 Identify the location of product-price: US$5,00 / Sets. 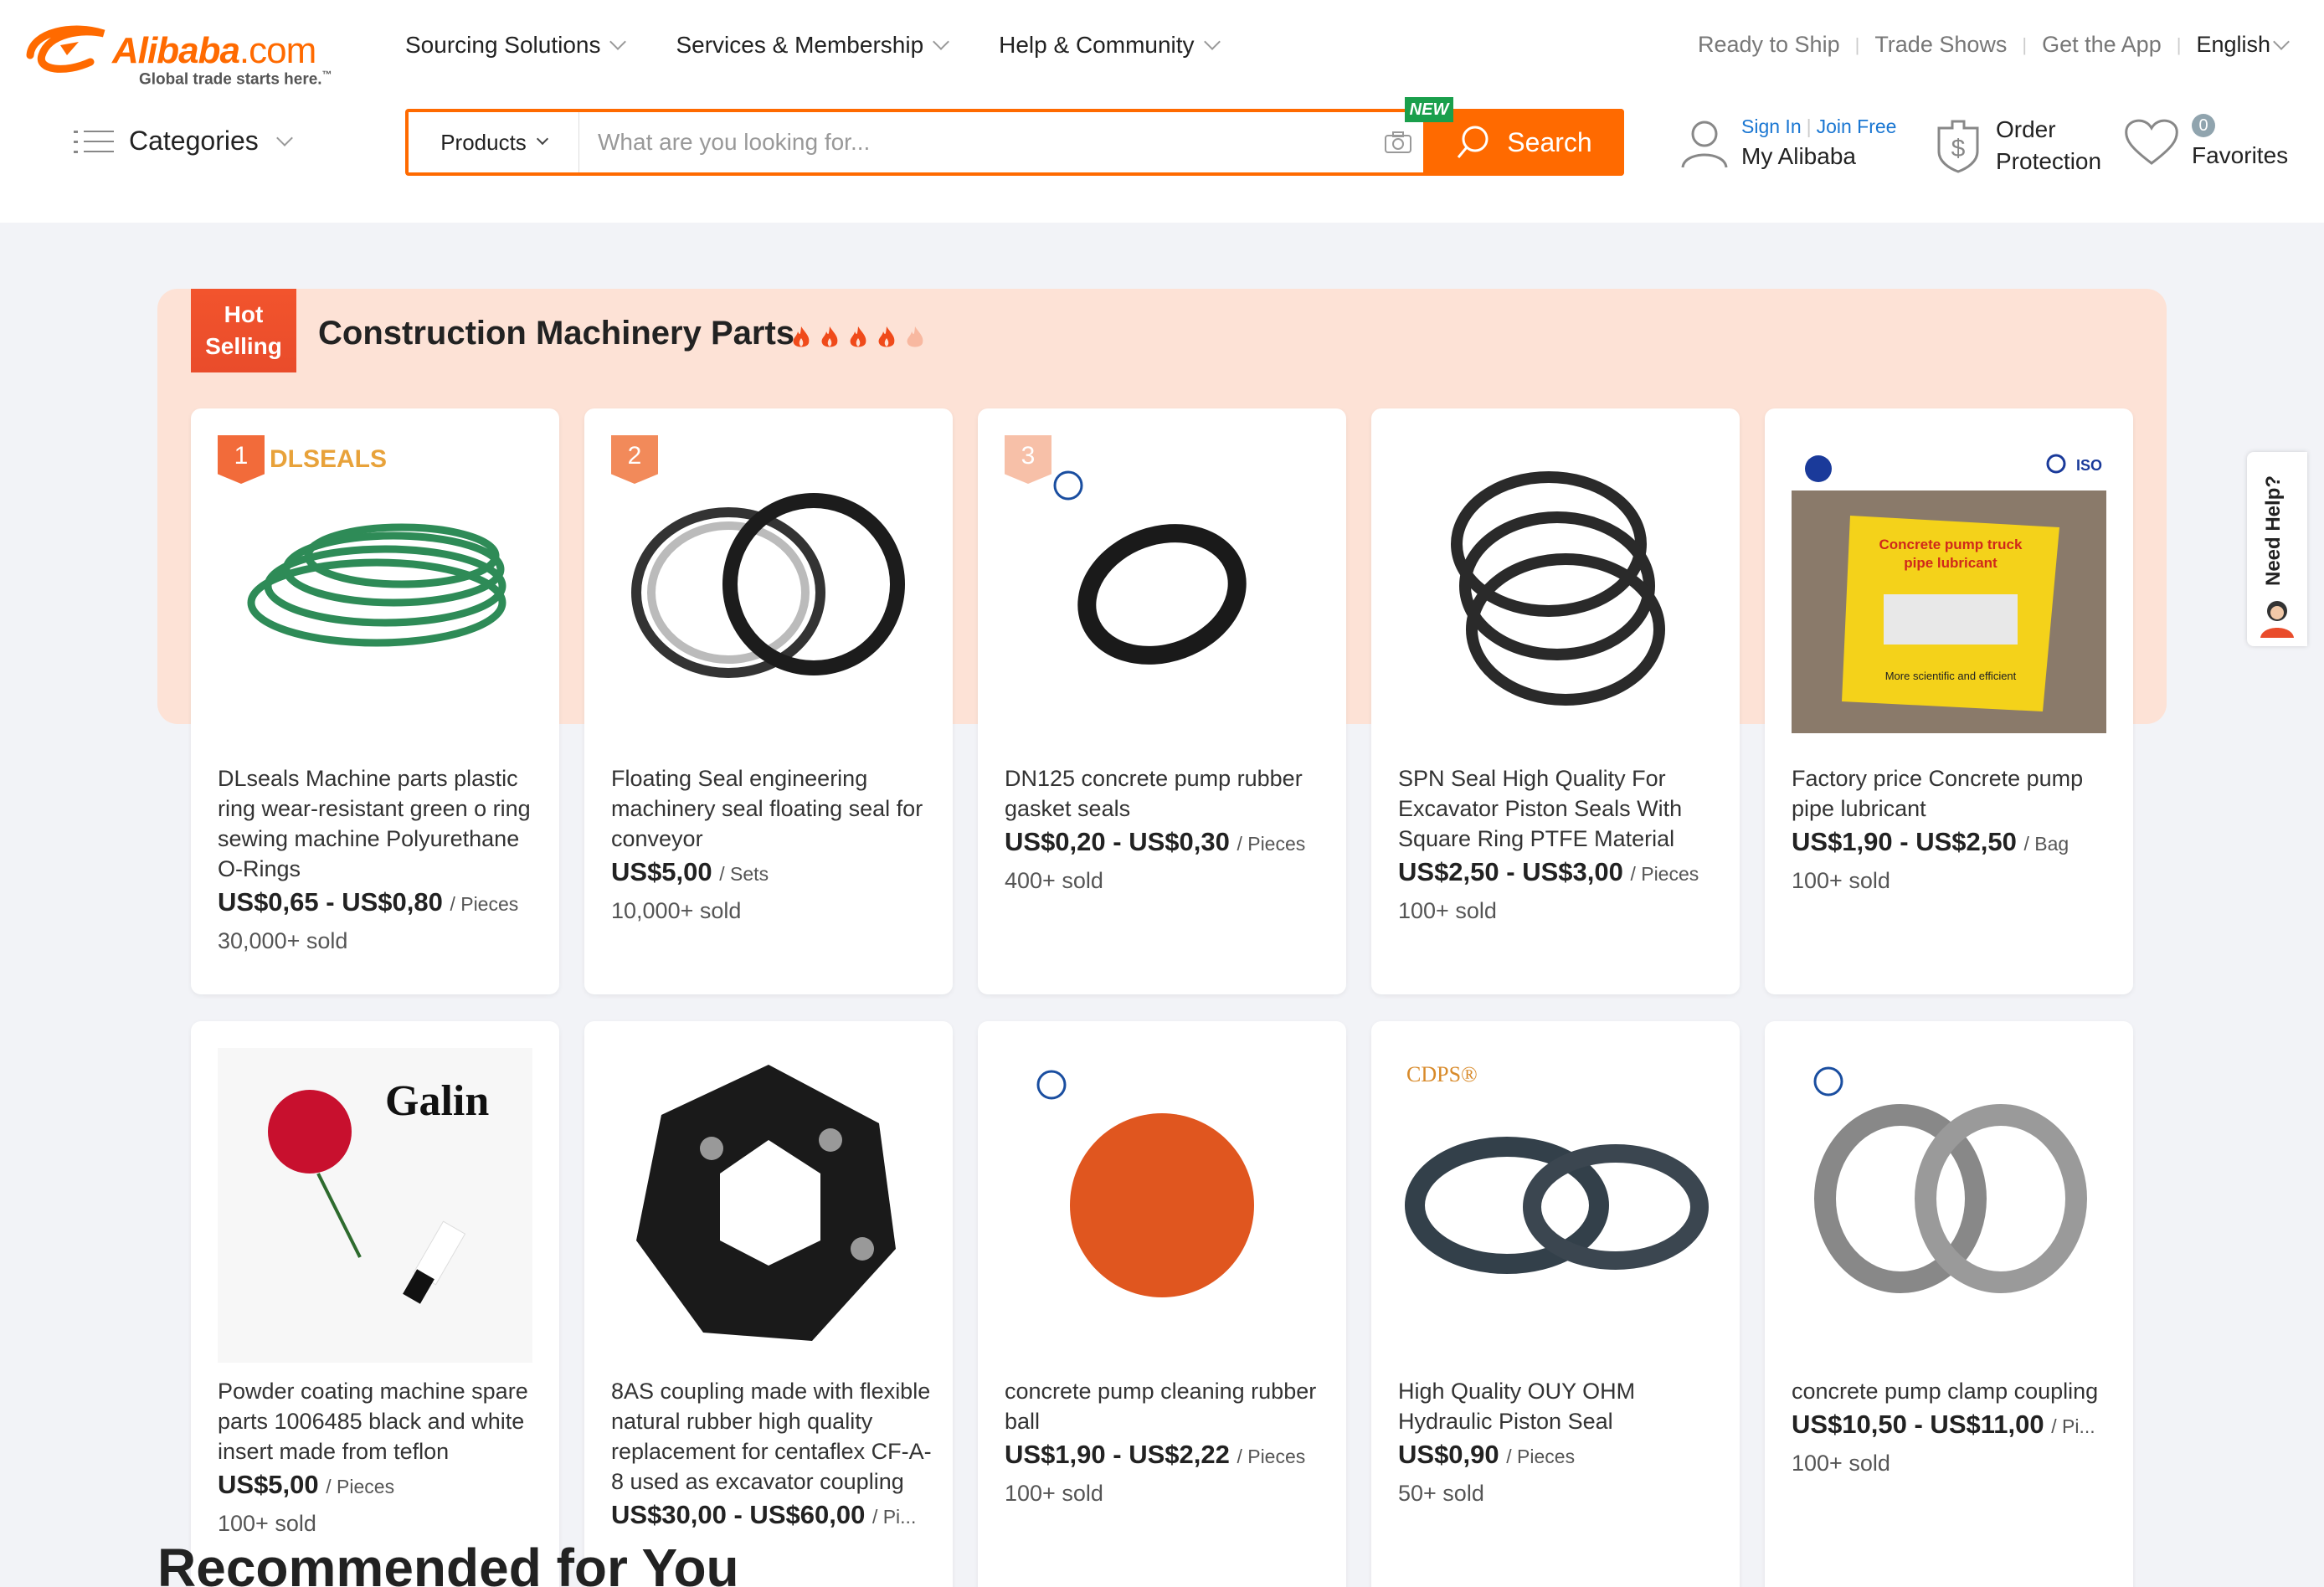
(690, 872).